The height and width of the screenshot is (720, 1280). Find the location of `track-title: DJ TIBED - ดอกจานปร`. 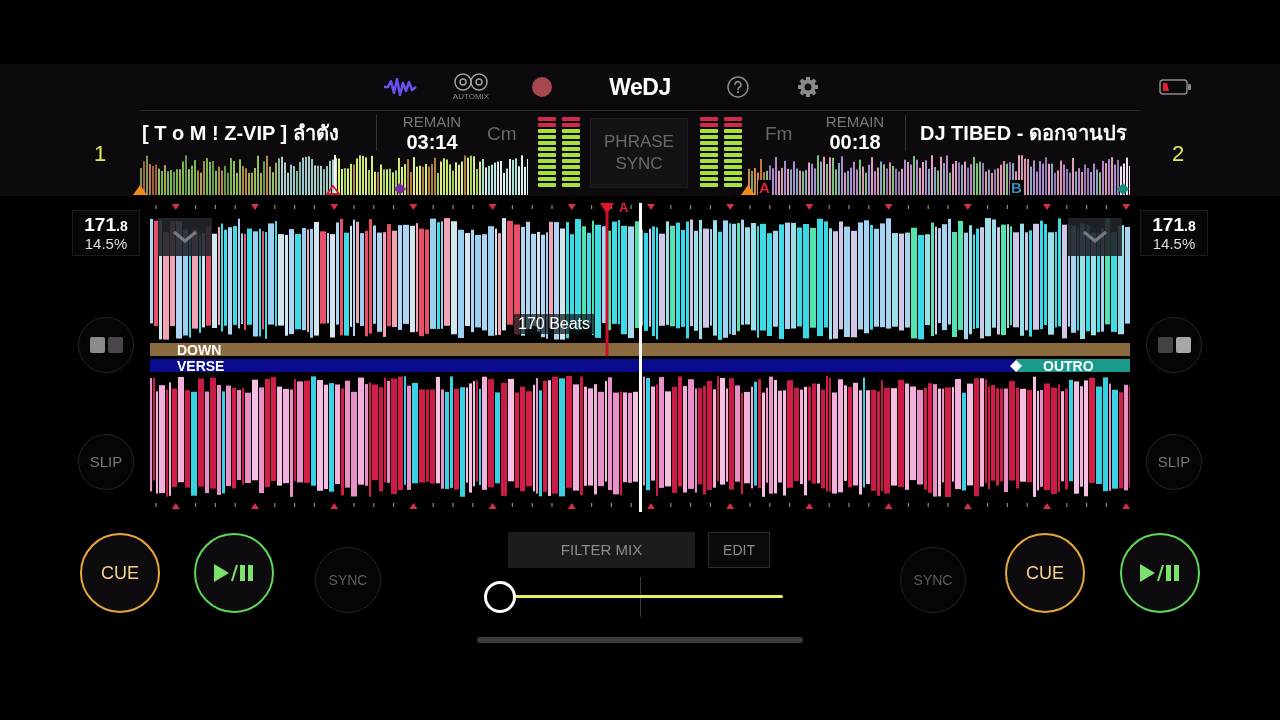

track-title: DJ TIBED - ดอกจานปร is located at coordinates (1023, 133).